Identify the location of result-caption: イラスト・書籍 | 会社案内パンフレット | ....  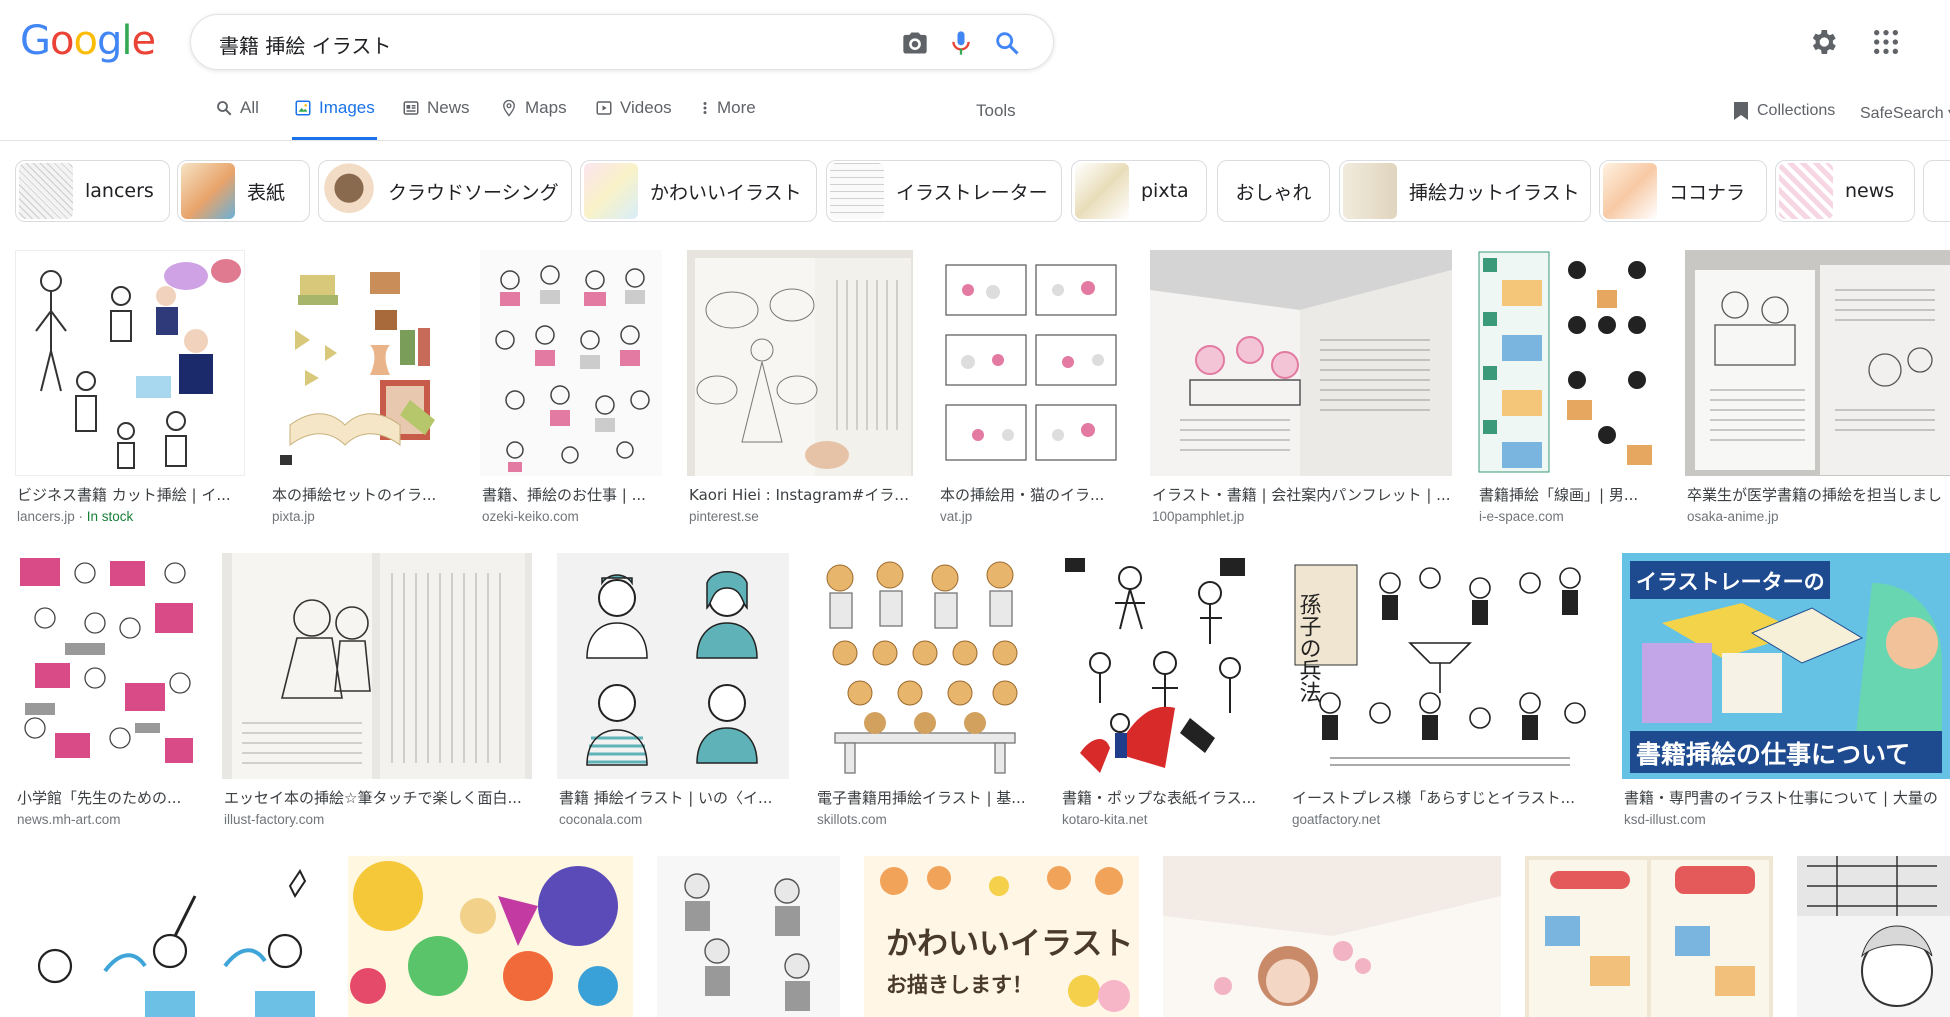
(1301, 495).